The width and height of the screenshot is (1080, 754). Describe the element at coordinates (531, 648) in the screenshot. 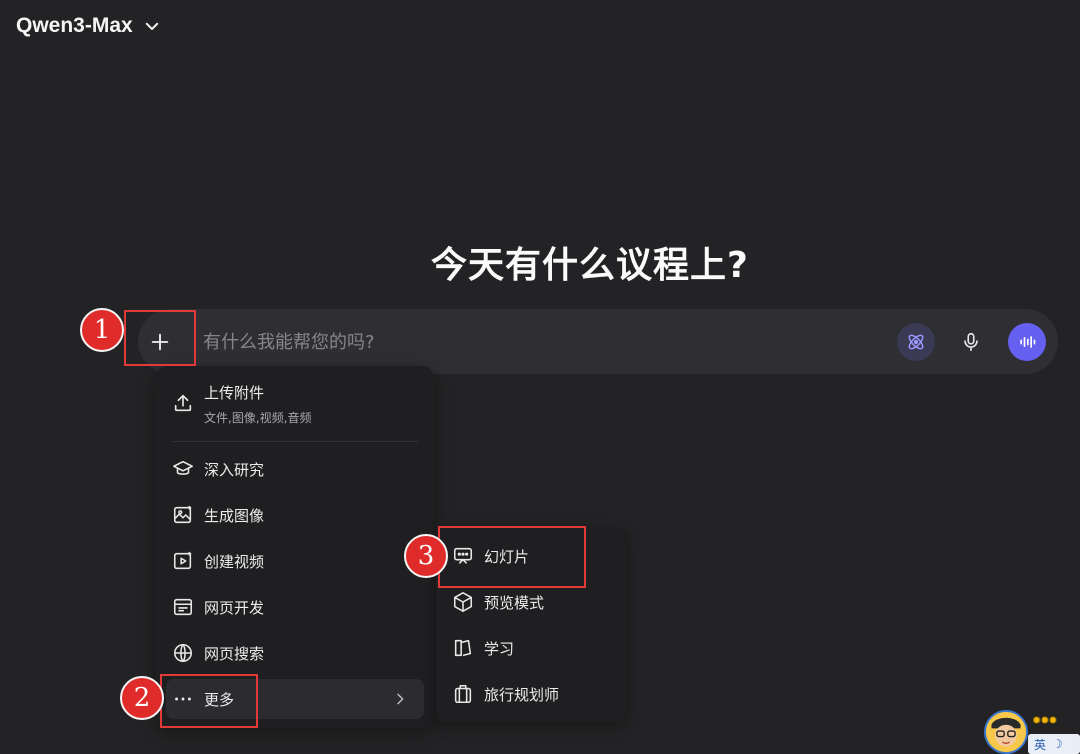

I see `submenu-item-learn: 学习` at that location.